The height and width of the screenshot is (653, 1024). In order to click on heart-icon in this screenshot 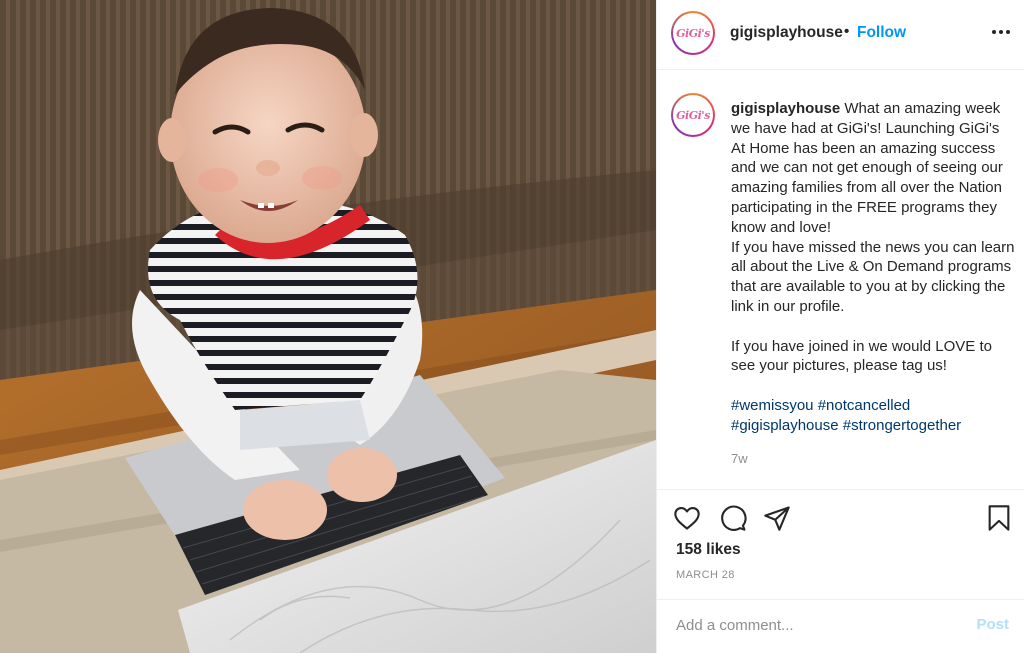, I will do `click(687, 518)`.